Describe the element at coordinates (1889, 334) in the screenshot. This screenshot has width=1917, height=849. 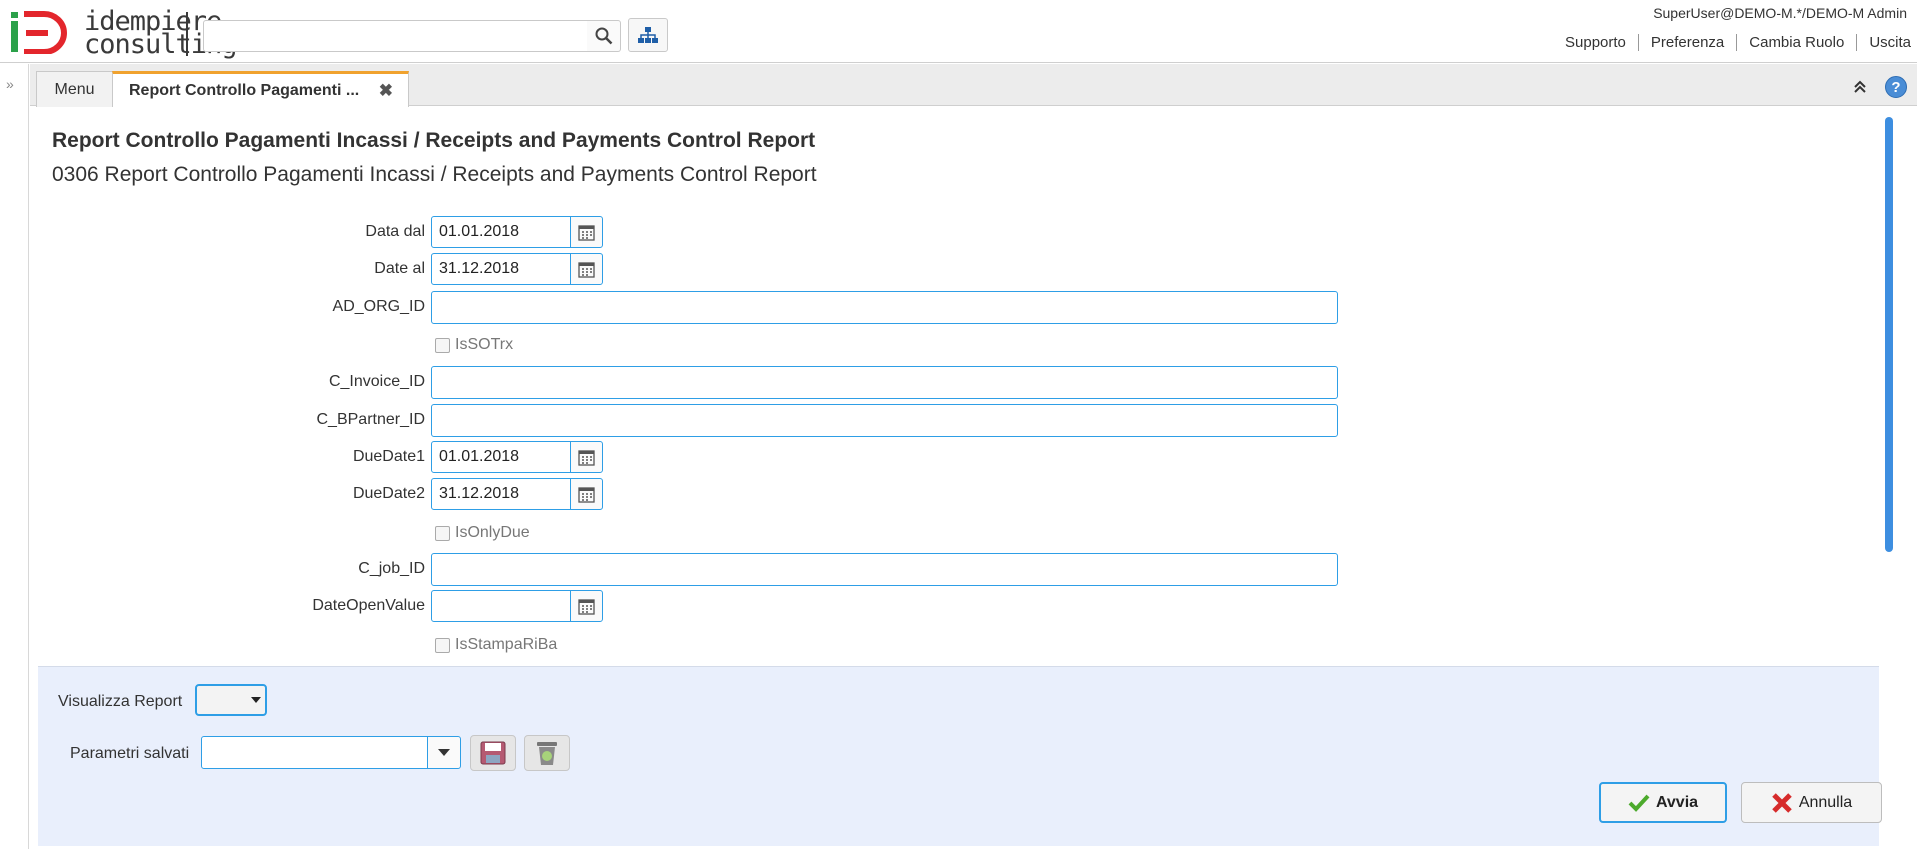
I see `content-scrollbar` at that location.